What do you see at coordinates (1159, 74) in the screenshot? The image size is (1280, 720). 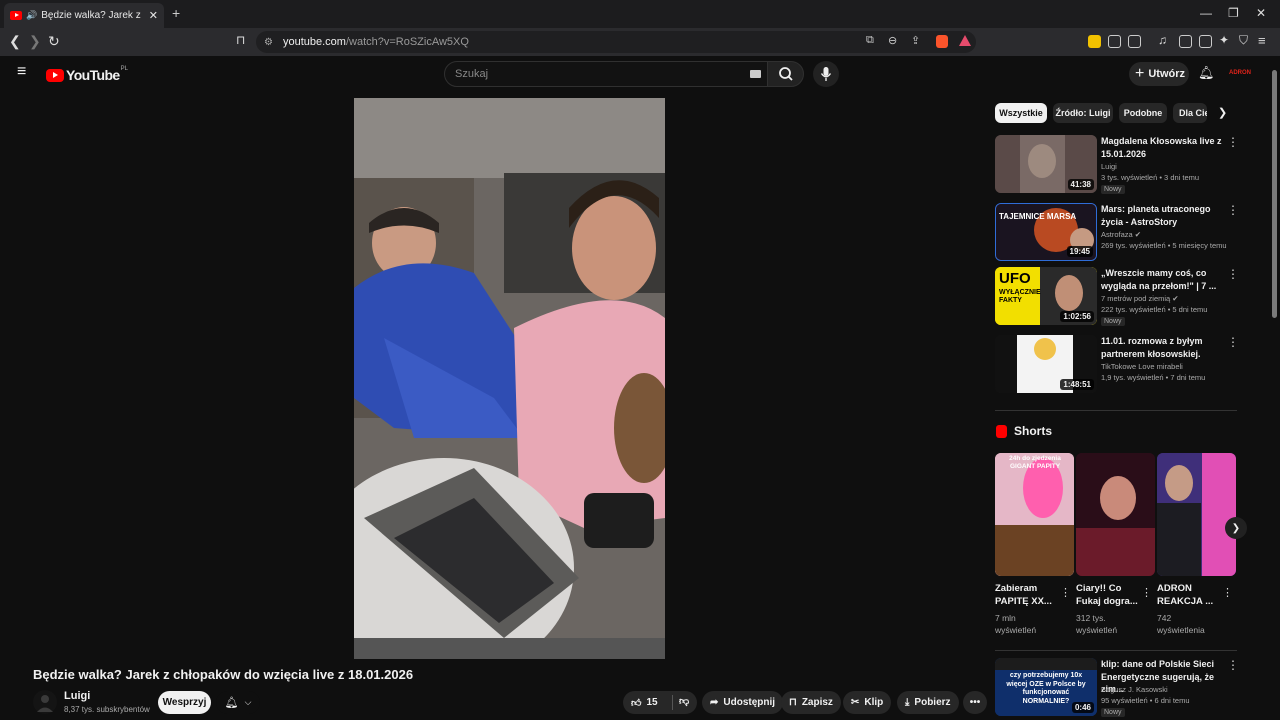 I see `create-button: + Utwórz` at bounding box center [1159, 74].